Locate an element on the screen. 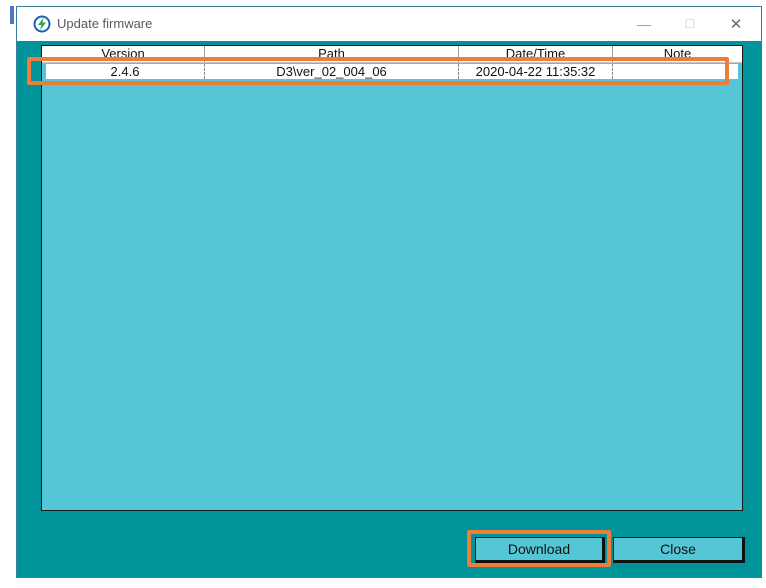  minimize-button: — is located at coordinates (644, 24).